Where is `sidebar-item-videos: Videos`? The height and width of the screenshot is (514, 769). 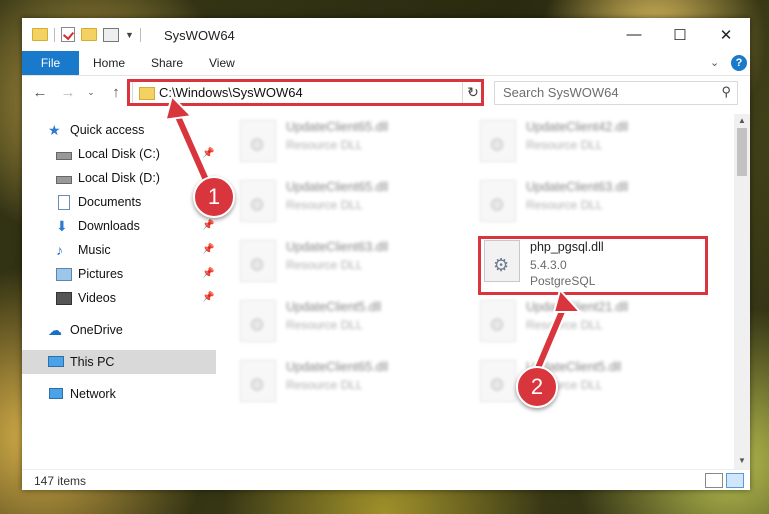
sidebar-item-videos: Videos is located at coordinates (119, 298).